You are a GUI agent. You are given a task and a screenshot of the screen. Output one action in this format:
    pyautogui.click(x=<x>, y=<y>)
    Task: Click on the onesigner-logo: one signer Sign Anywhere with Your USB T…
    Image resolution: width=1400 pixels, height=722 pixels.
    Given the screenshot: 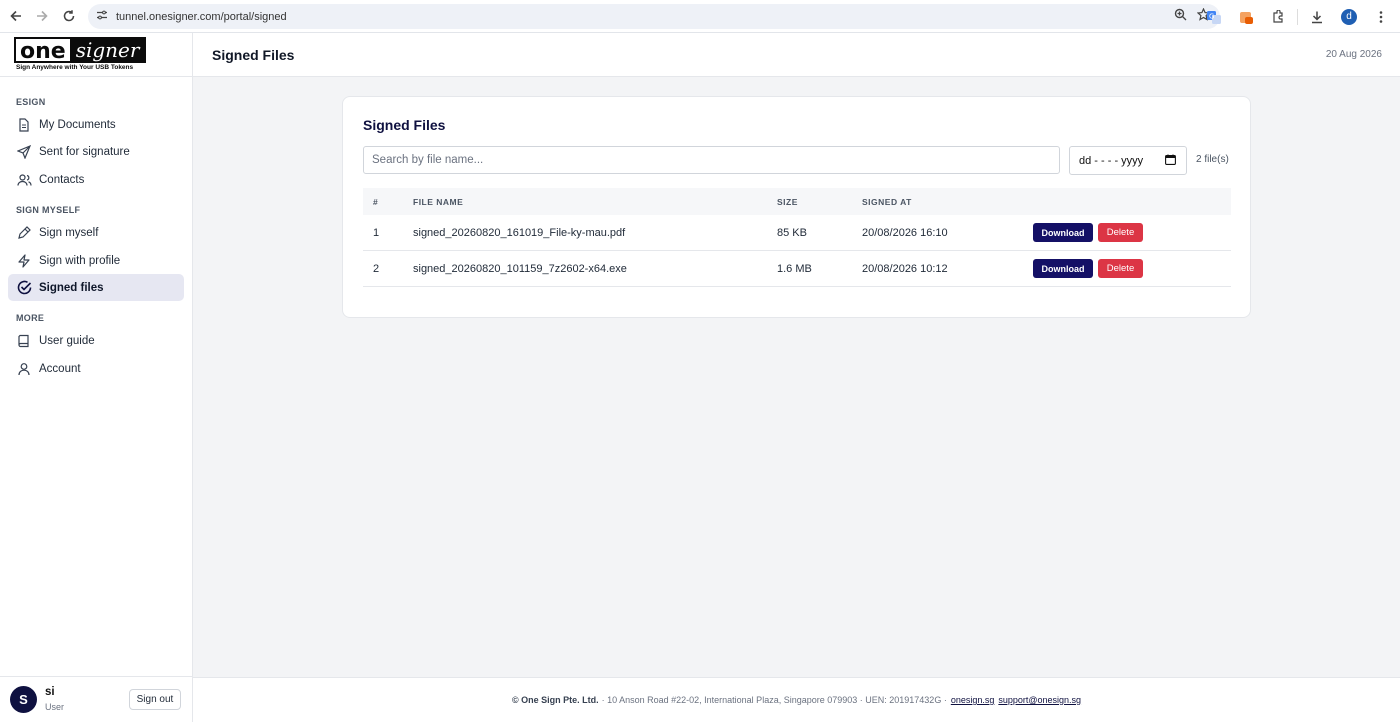 What is the action you would take?
    pyautogui.click(x=80, y=55)
    